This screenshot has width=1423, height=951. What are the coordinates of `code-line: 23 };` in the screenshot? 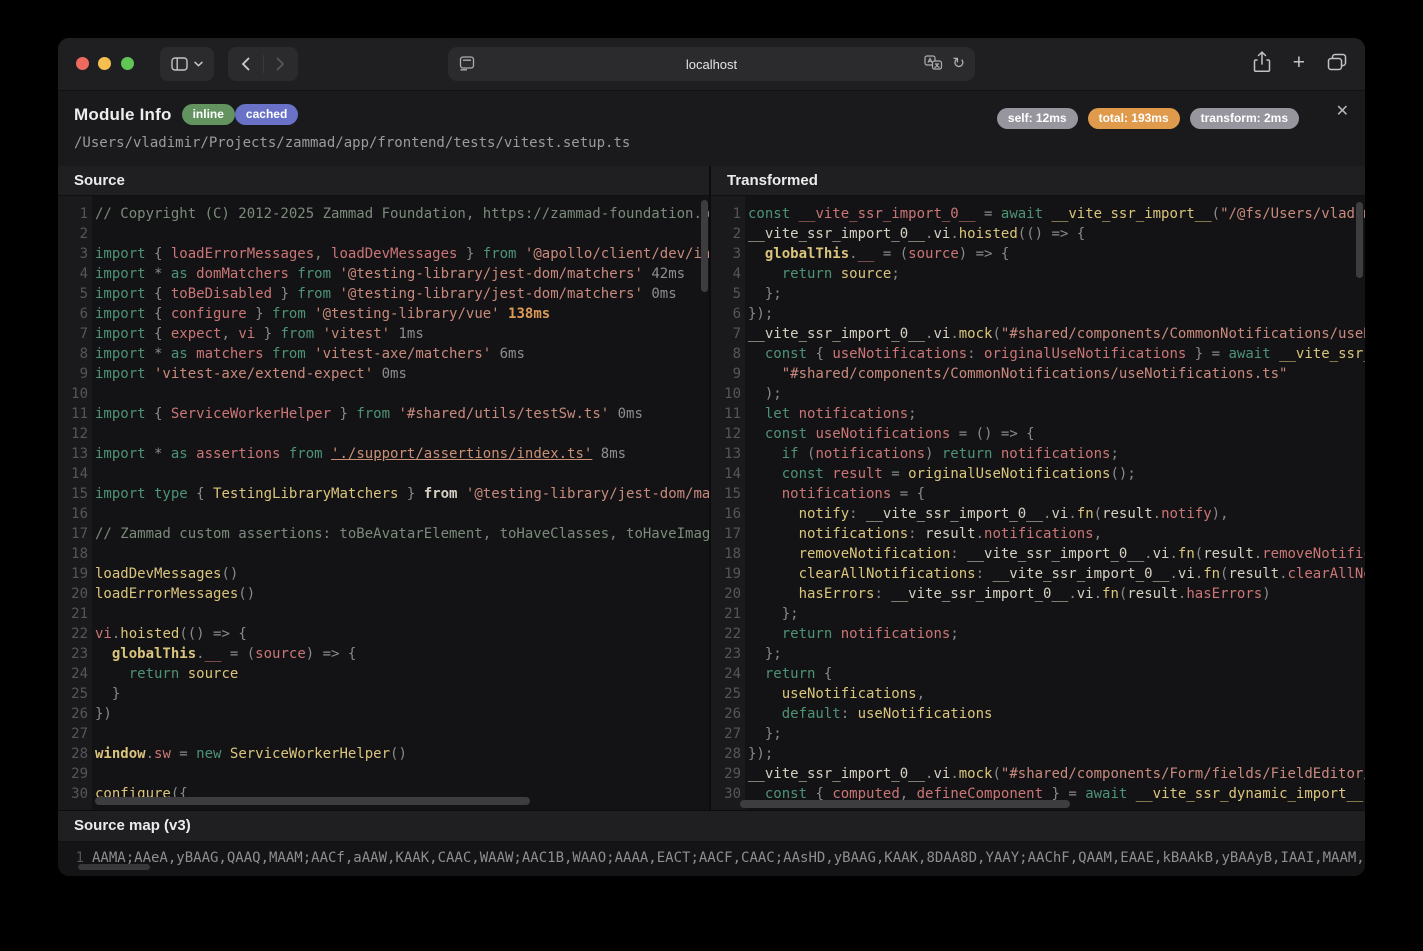 It's located at (1038, 654).